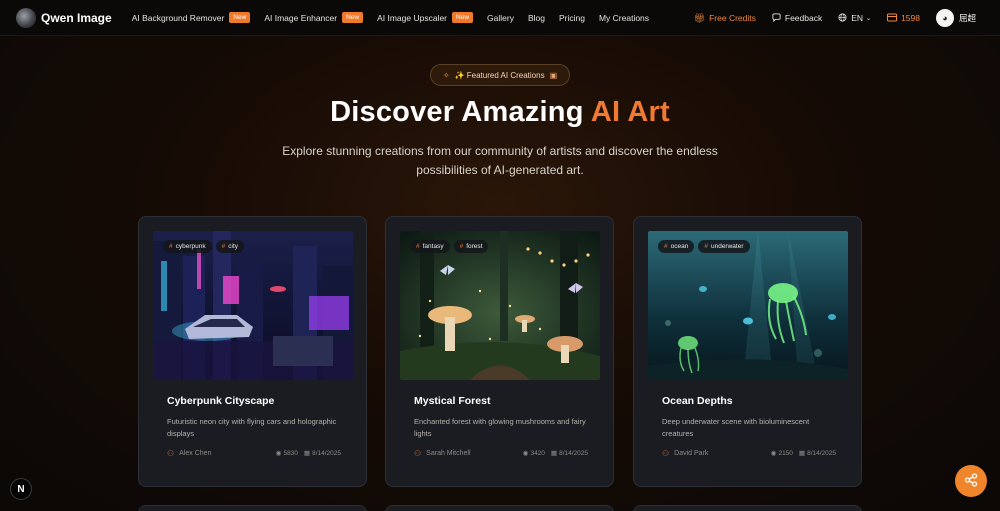 Image resolution: width=1000 pixels, height=511 pixels. I want to click on card-stats: ◉ 5830 ▦ 8/14/2025, so click(308, 453).